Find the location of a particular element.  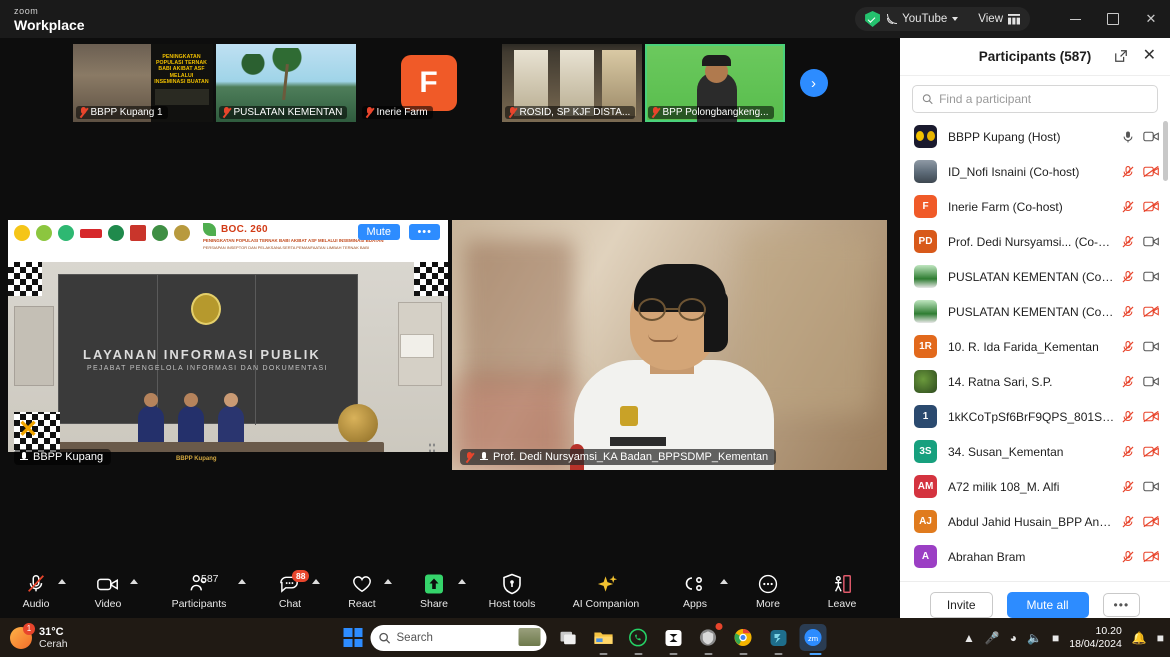

mute-button: Mute is located at coordinates (378, 232).